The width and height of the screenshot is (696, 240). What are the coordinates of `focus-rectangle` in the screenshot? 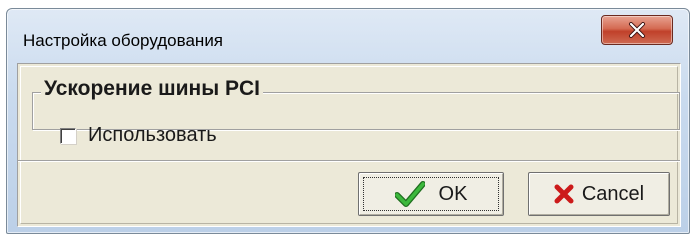 It's located at (431, 194).